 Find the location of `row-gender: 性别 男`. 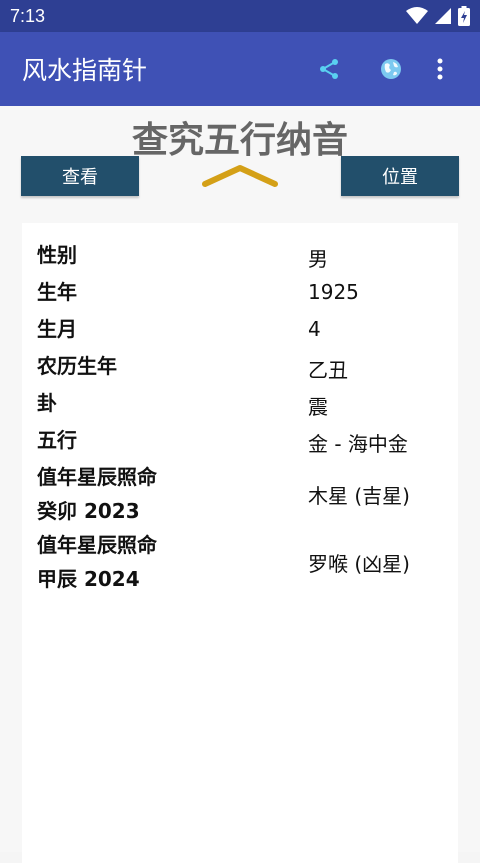

row-gender: 性别 男 is located at coordinates (240, 255).